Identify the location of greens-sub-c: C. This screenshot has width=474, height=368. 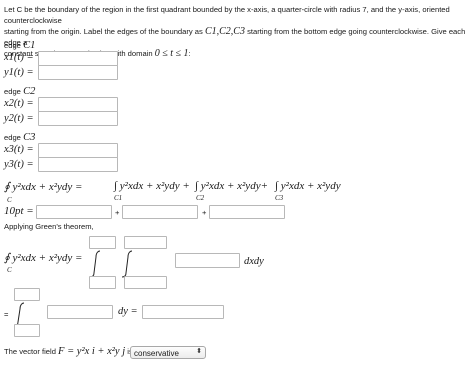
(9, 270).